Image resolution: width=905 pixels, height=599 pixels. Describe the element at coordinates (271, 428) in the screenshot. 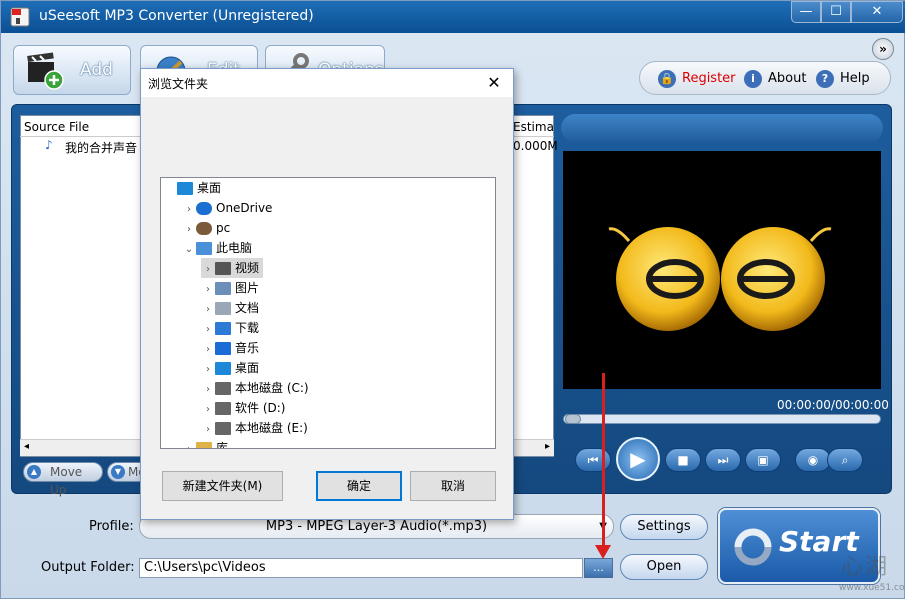

I see `tree-item-label: 本地磁盘 (E:)` at that location.